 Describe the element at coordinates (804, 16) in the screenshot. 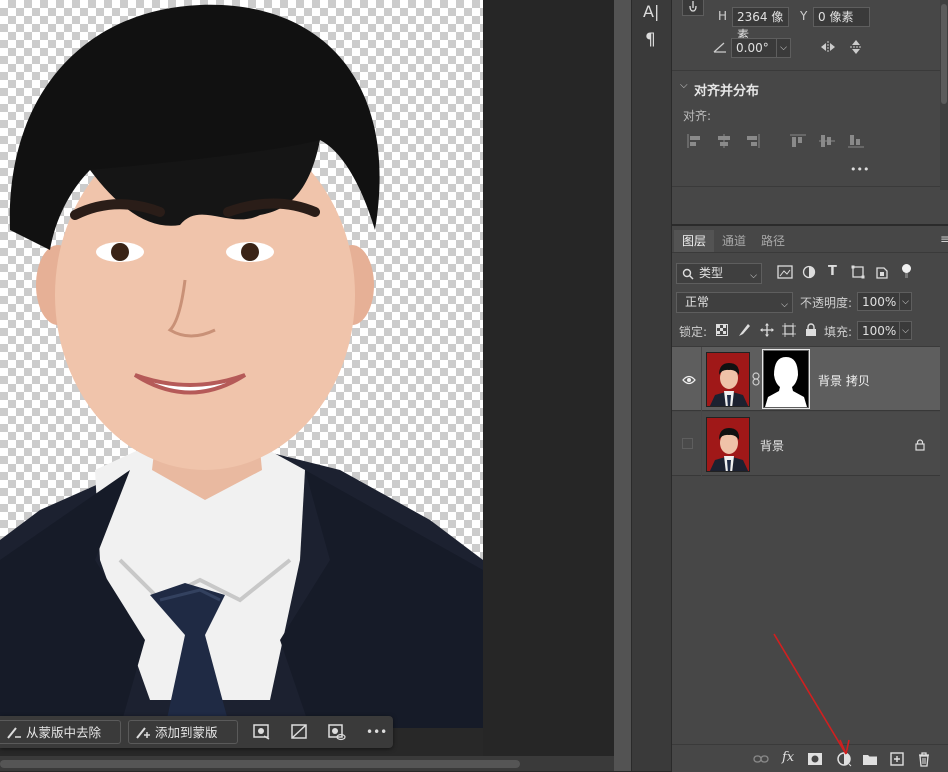

I see `y-label: Y` at that location.